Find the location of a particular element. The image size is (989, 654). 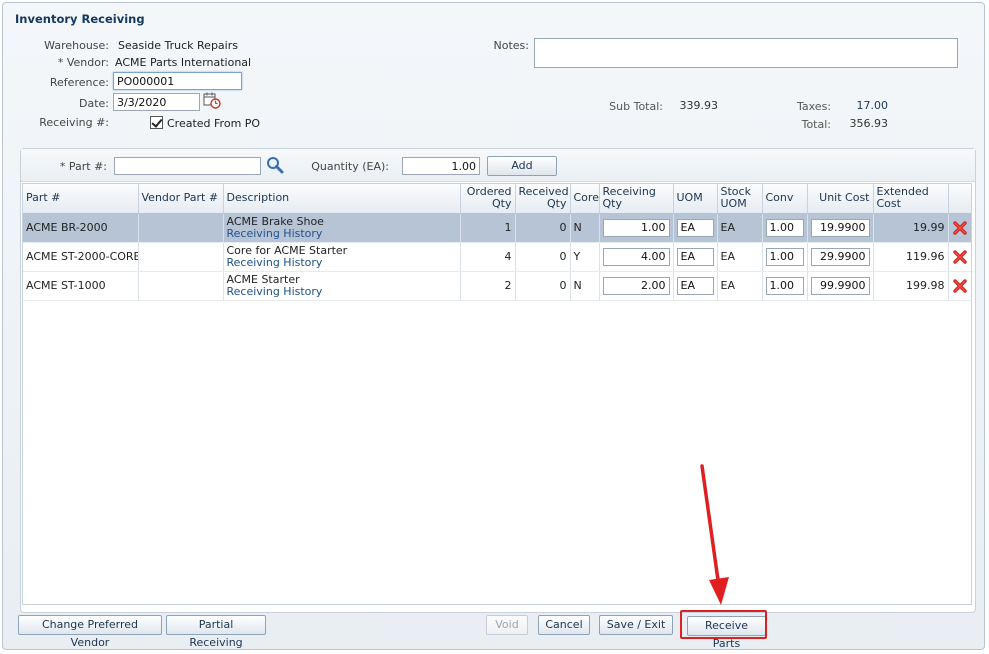

part-number-label: * Part #: is located at coordinates (83, 166).